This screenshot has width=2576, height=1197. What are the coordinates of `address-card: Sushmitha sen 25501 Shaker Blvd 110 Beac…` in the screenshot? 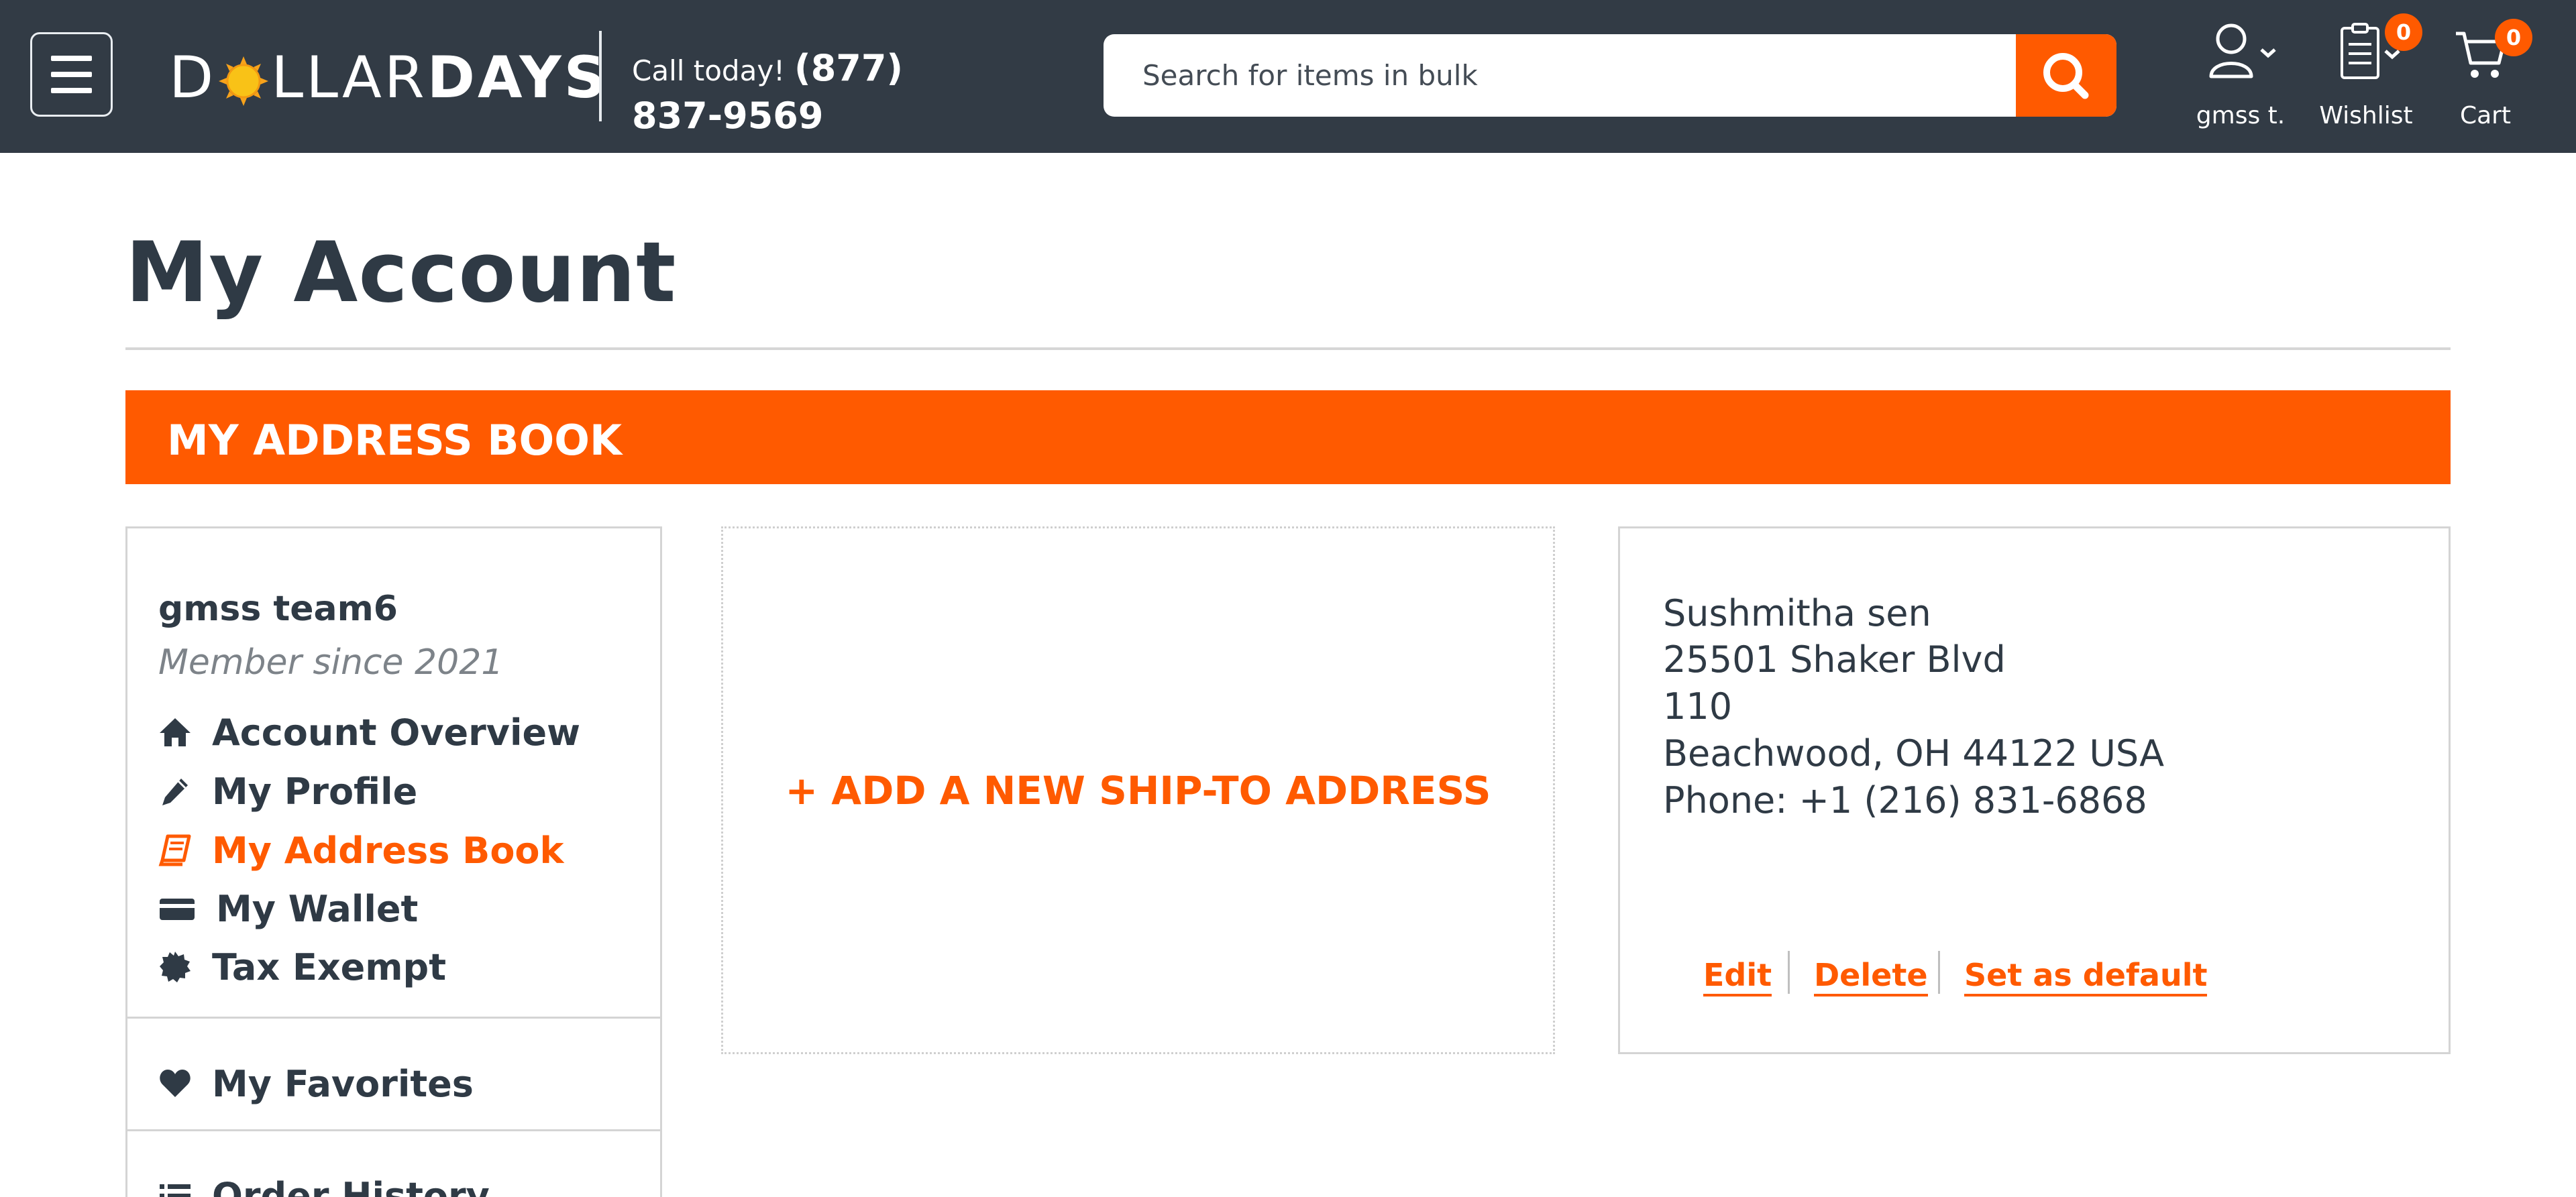 It's located at (2034, 790).